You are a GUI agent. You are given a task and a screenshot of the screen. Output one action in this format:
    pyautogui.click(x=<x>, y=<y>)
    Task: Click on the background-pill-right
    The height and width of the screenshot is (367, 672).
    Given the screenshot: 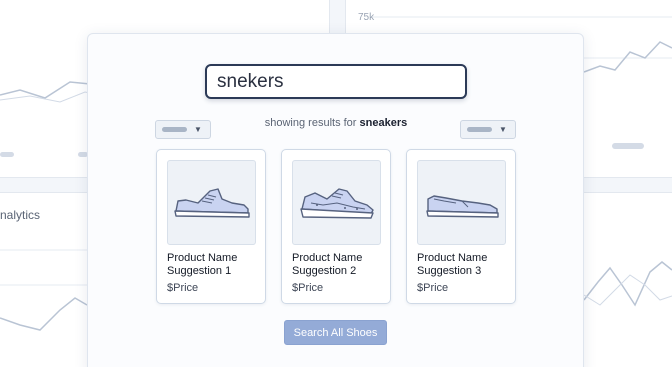 What is the action you would take?
    pyautogui.click(x=628, y=146)
    